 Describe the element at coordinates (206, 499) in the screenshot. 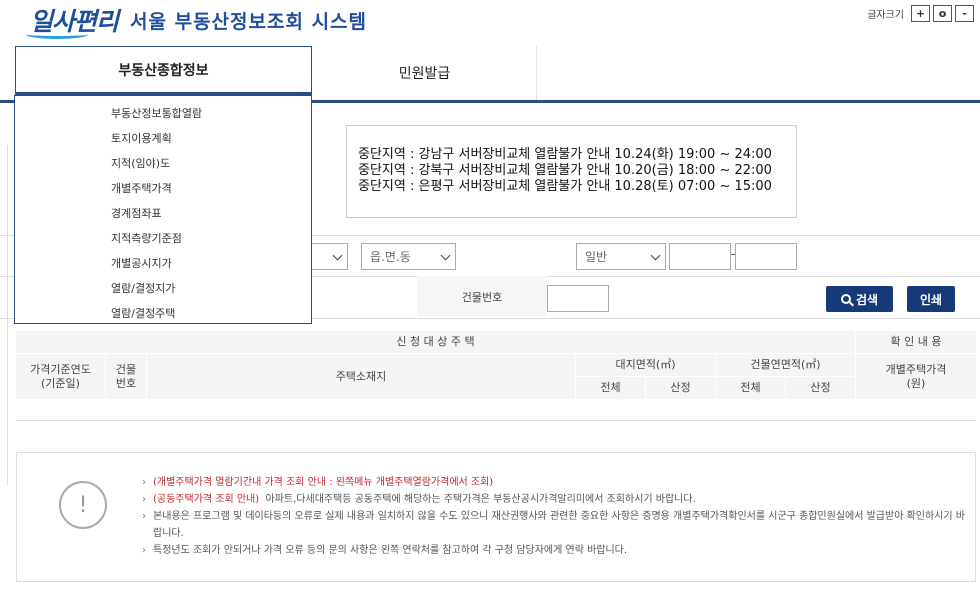

I see `info-apartment-label: (공동주택가격 조회 안내)` at that location.